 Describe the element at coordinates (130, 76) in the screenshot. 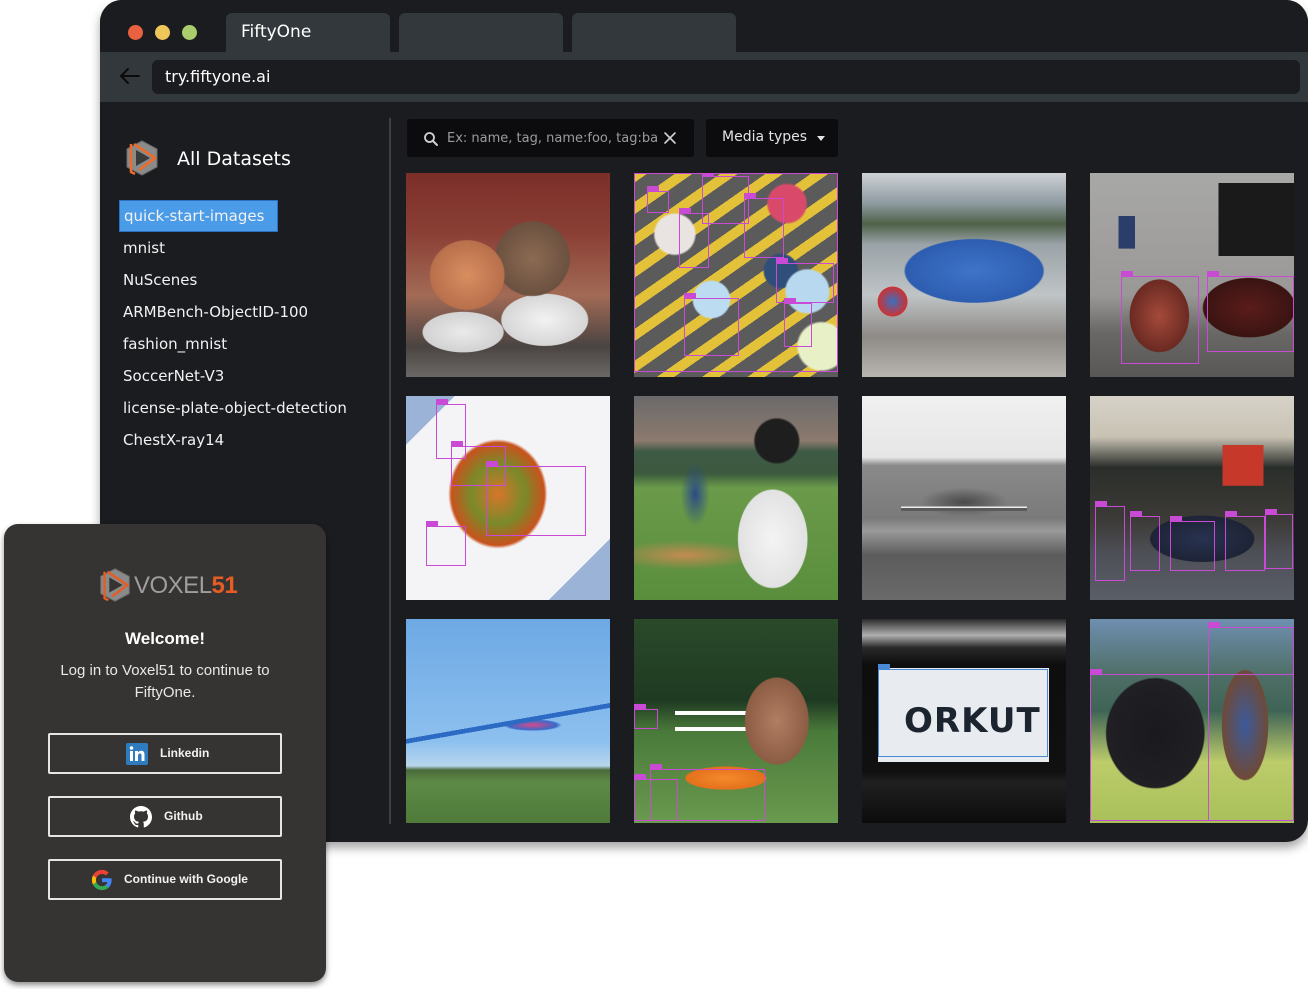

I see `arrow-left-icon` at that location.